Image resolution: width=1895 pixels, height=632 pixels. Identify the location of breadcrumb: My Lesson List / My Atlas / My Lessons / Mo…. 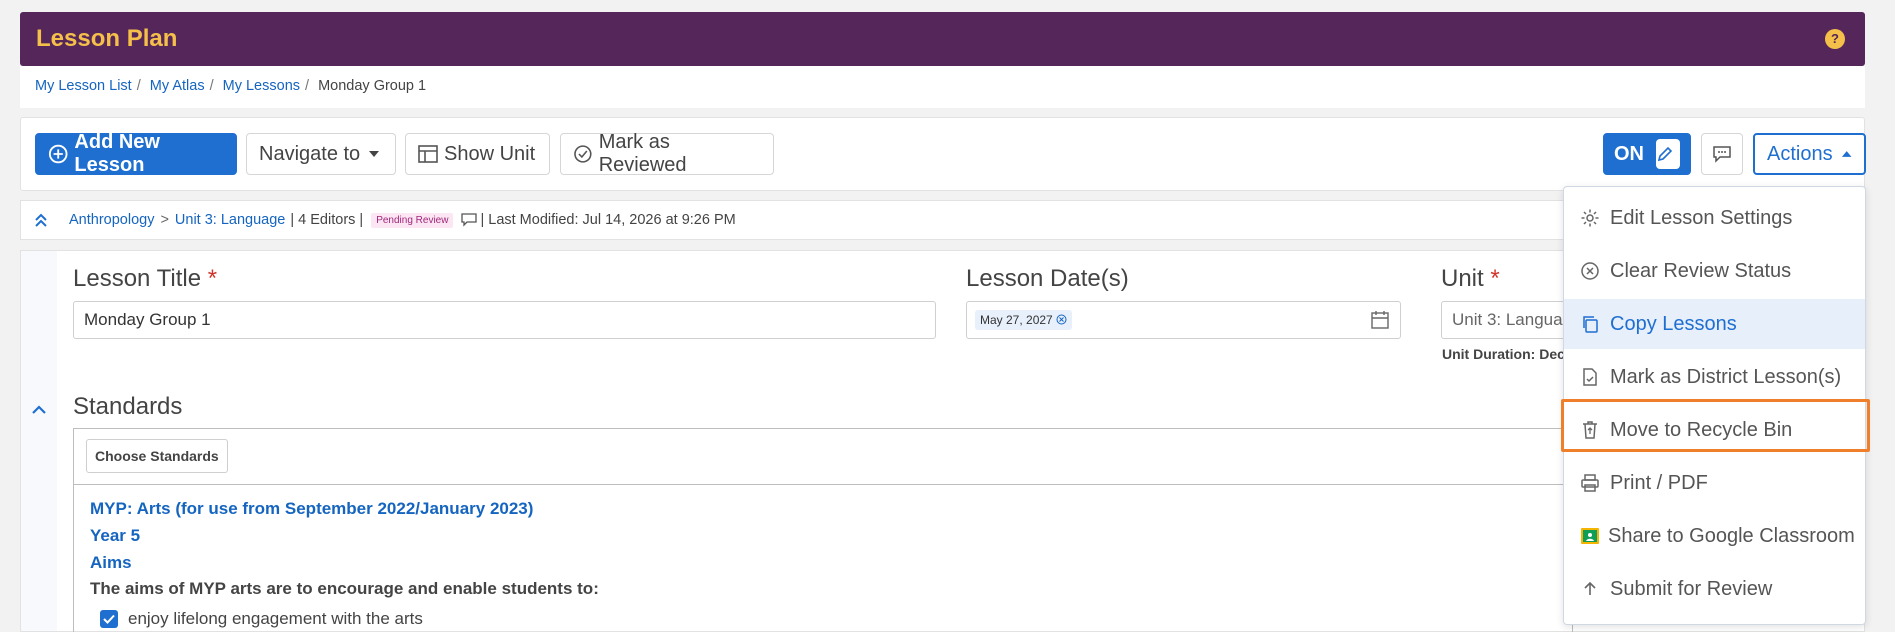
(942, 87).